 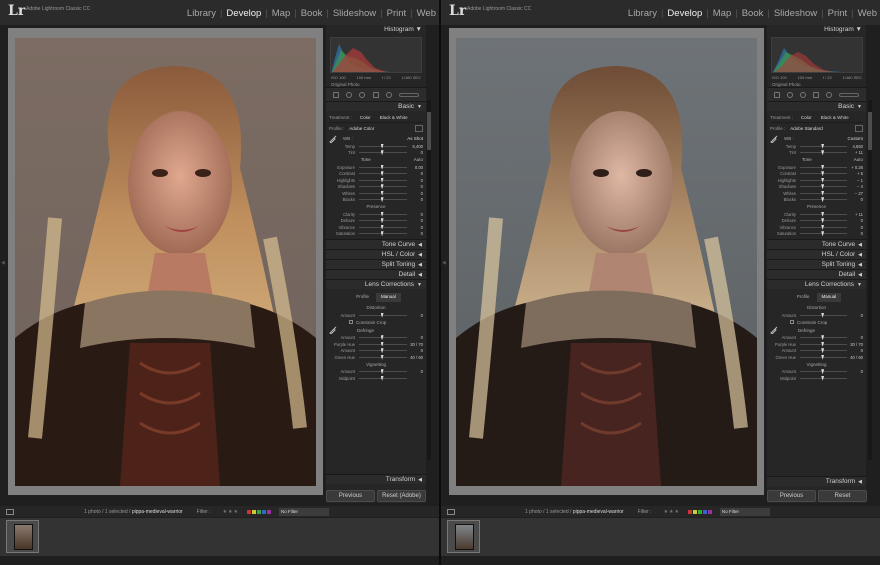 I want to click on slider-value: 30 / 70, so click(x=856, y=344).